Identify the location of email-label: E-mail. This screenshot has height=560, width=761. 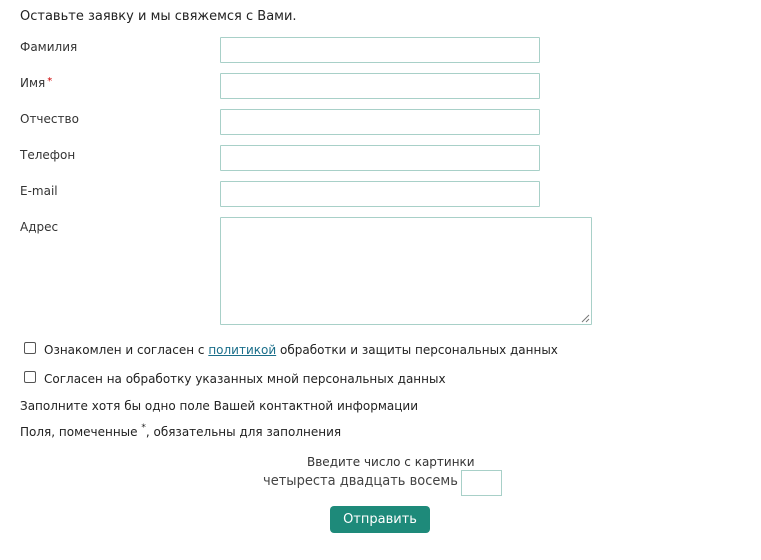
(39, 191).